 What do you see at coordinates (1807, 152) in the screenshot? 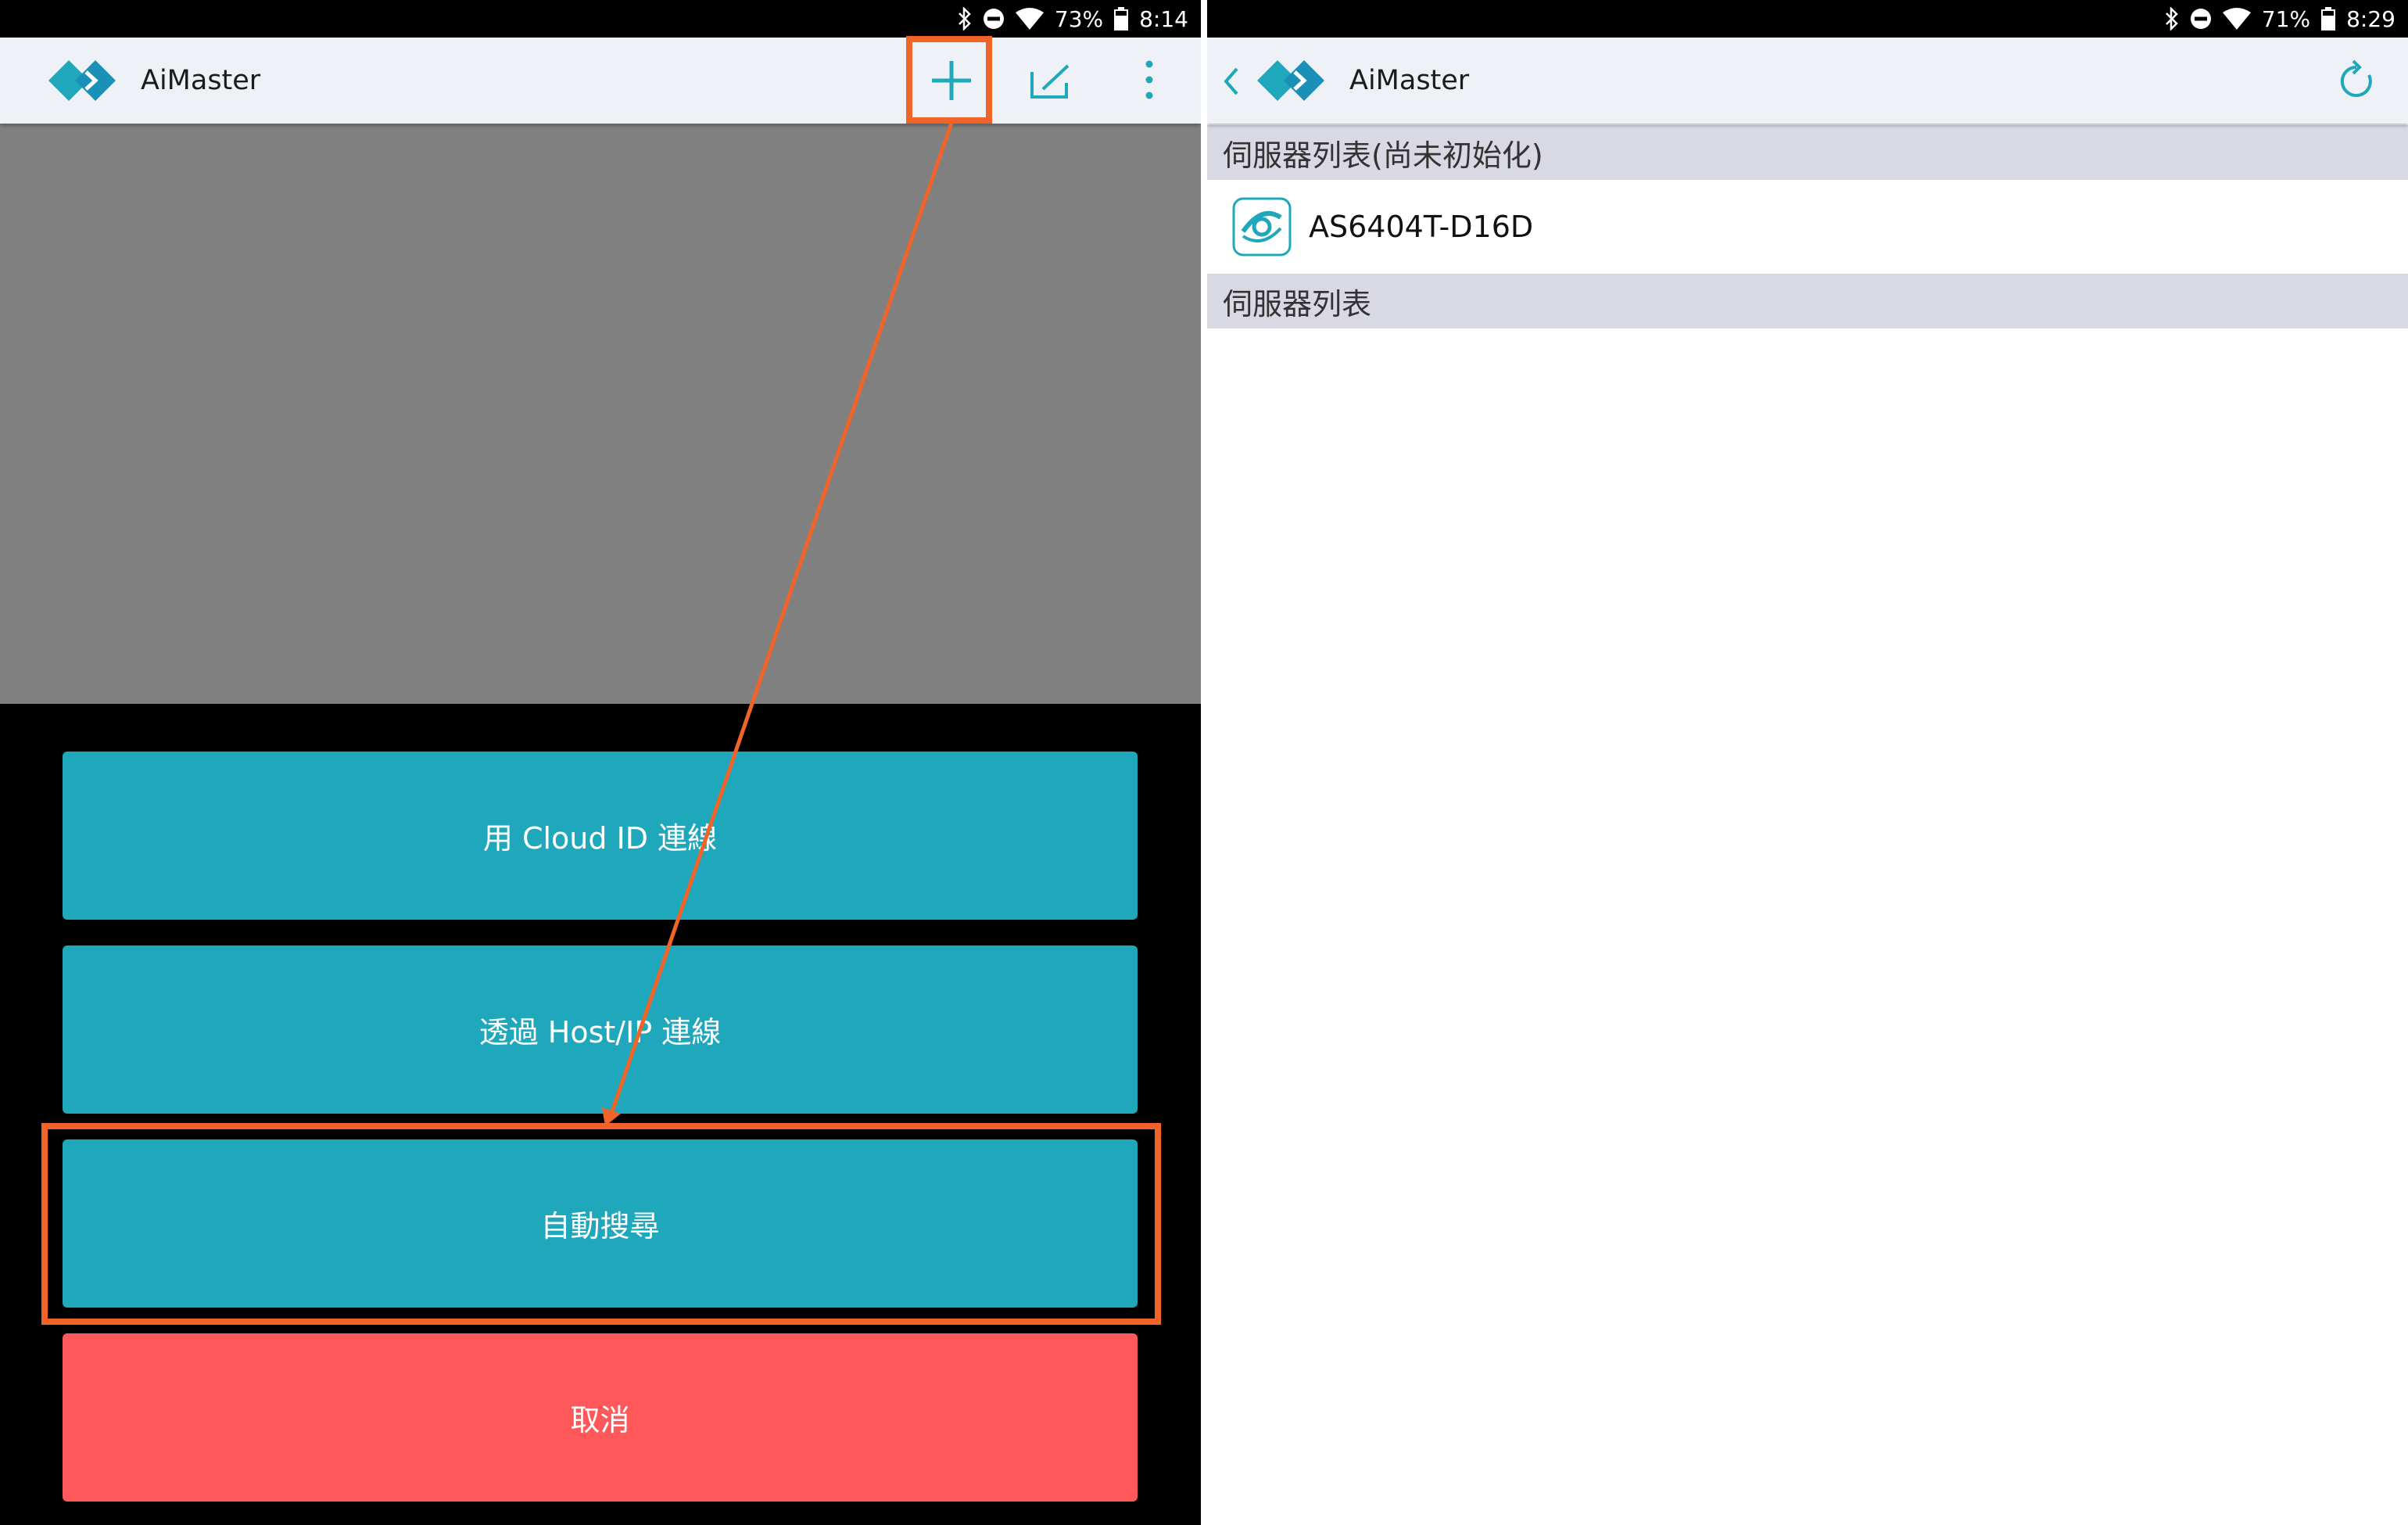
I see `uninitialized-server-list-header: 伺服器列表(尚未初始化)` at bounding box center [1807, 152].